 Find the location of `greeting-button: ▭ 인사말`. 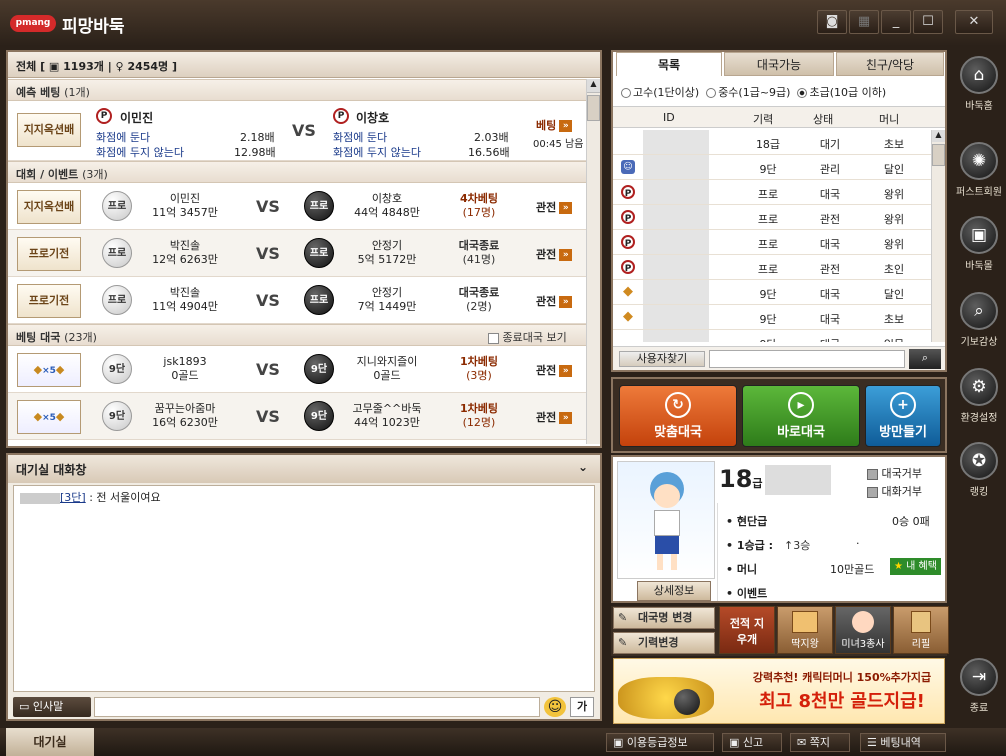

greeting-button: ▭ 인사말 is located at coordinates (52, 707).